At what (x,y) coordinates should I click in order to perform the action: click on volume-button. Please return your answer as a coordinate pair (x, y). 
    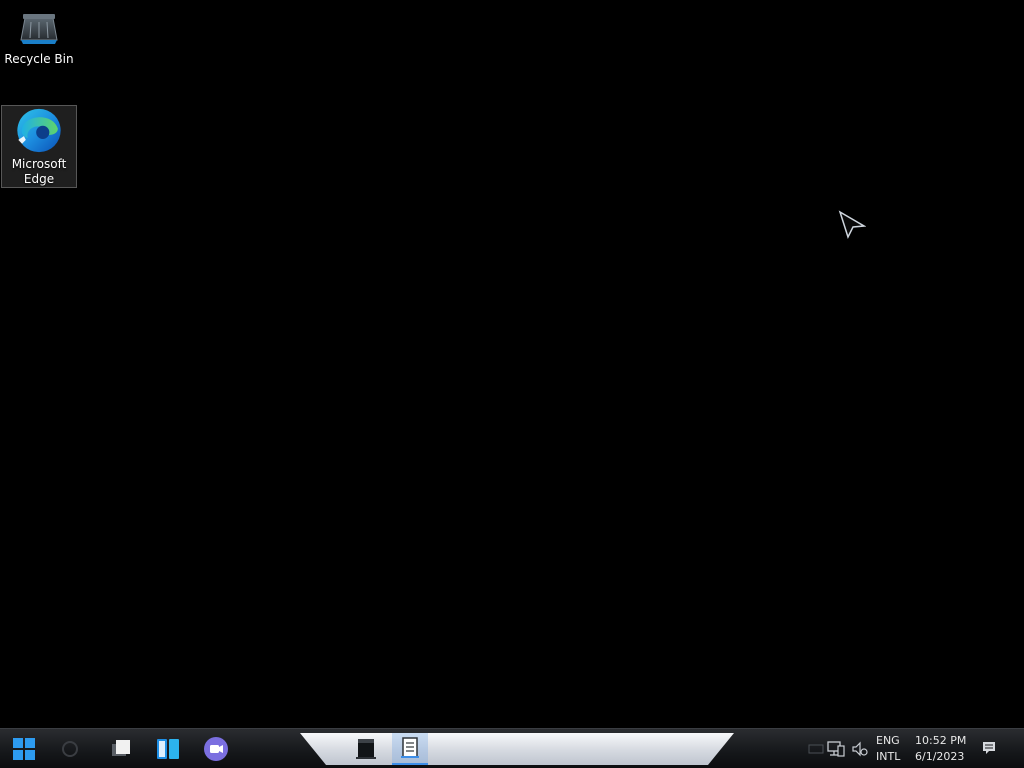
    Looking at the image, I should click on (860, 749).